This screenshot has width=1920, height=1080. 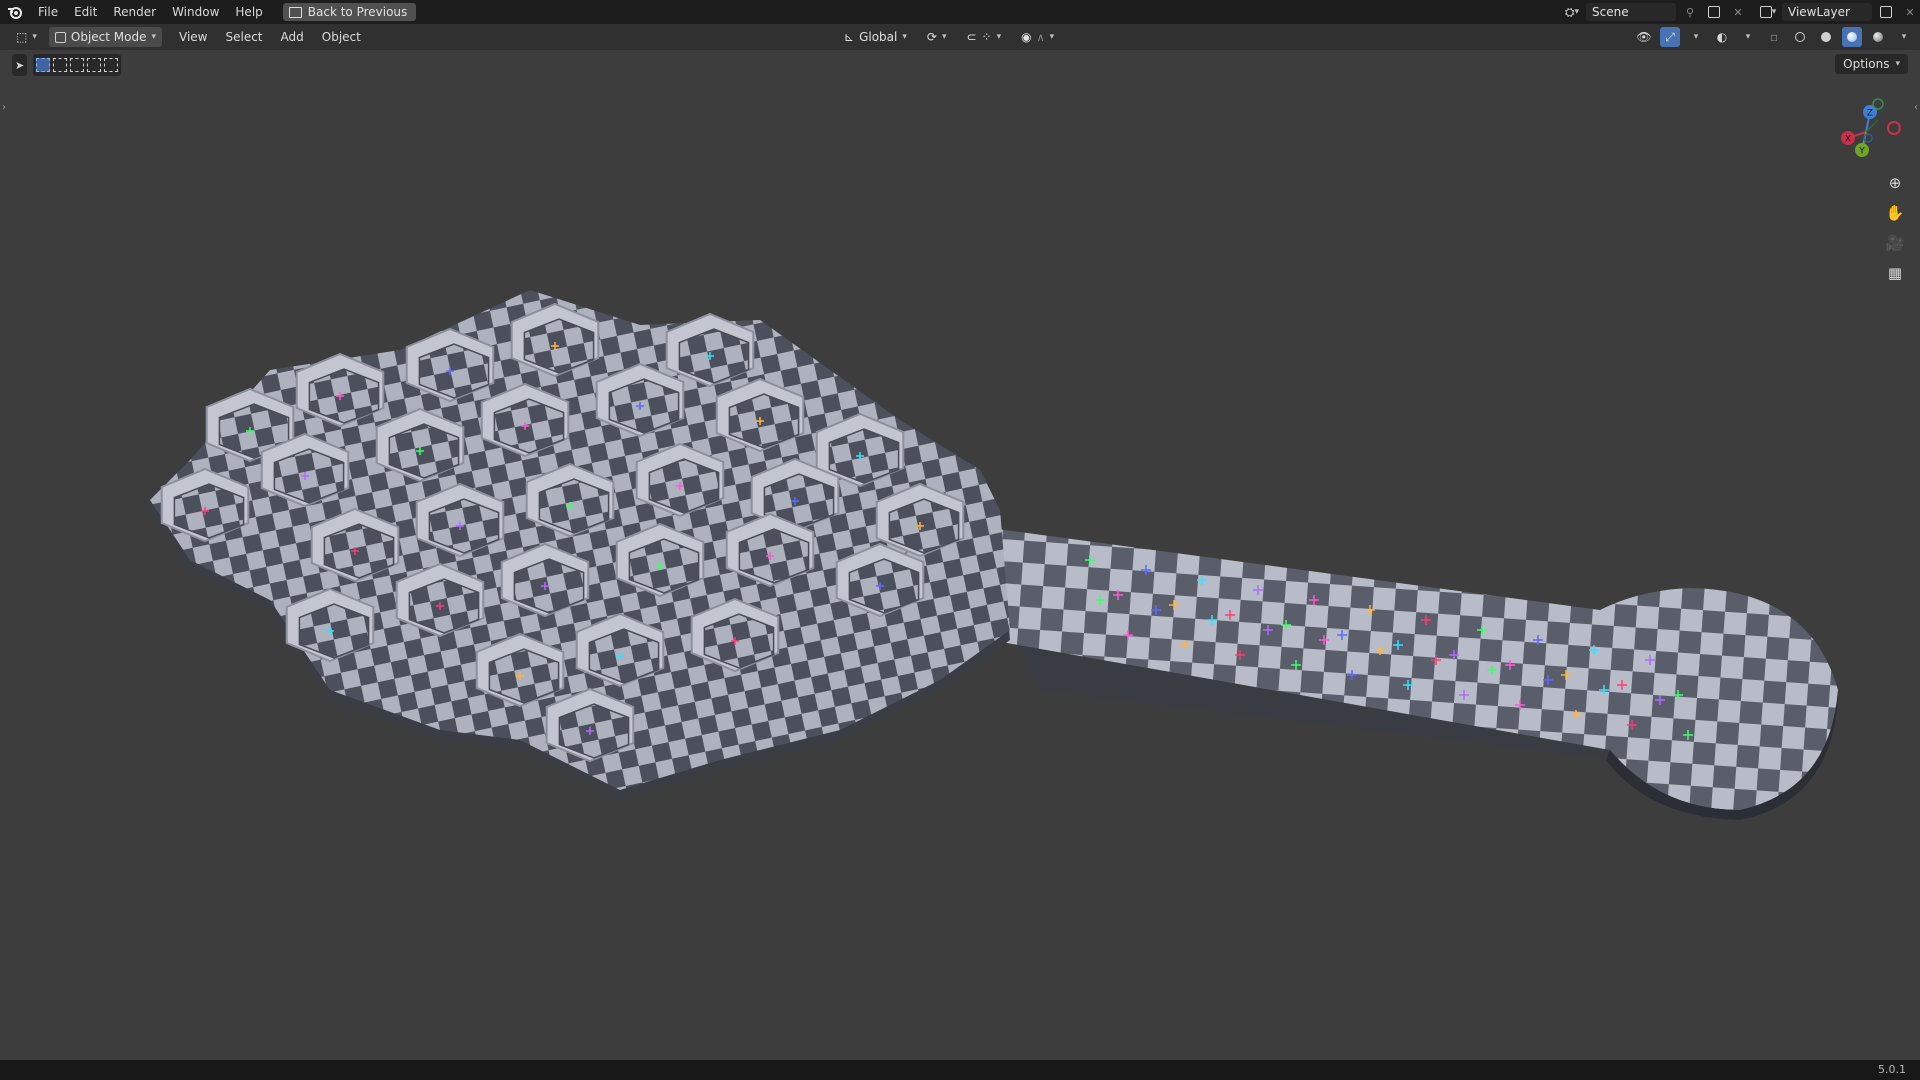 I want to click on rendered-shading-icon, so click(x=1878, y=37).